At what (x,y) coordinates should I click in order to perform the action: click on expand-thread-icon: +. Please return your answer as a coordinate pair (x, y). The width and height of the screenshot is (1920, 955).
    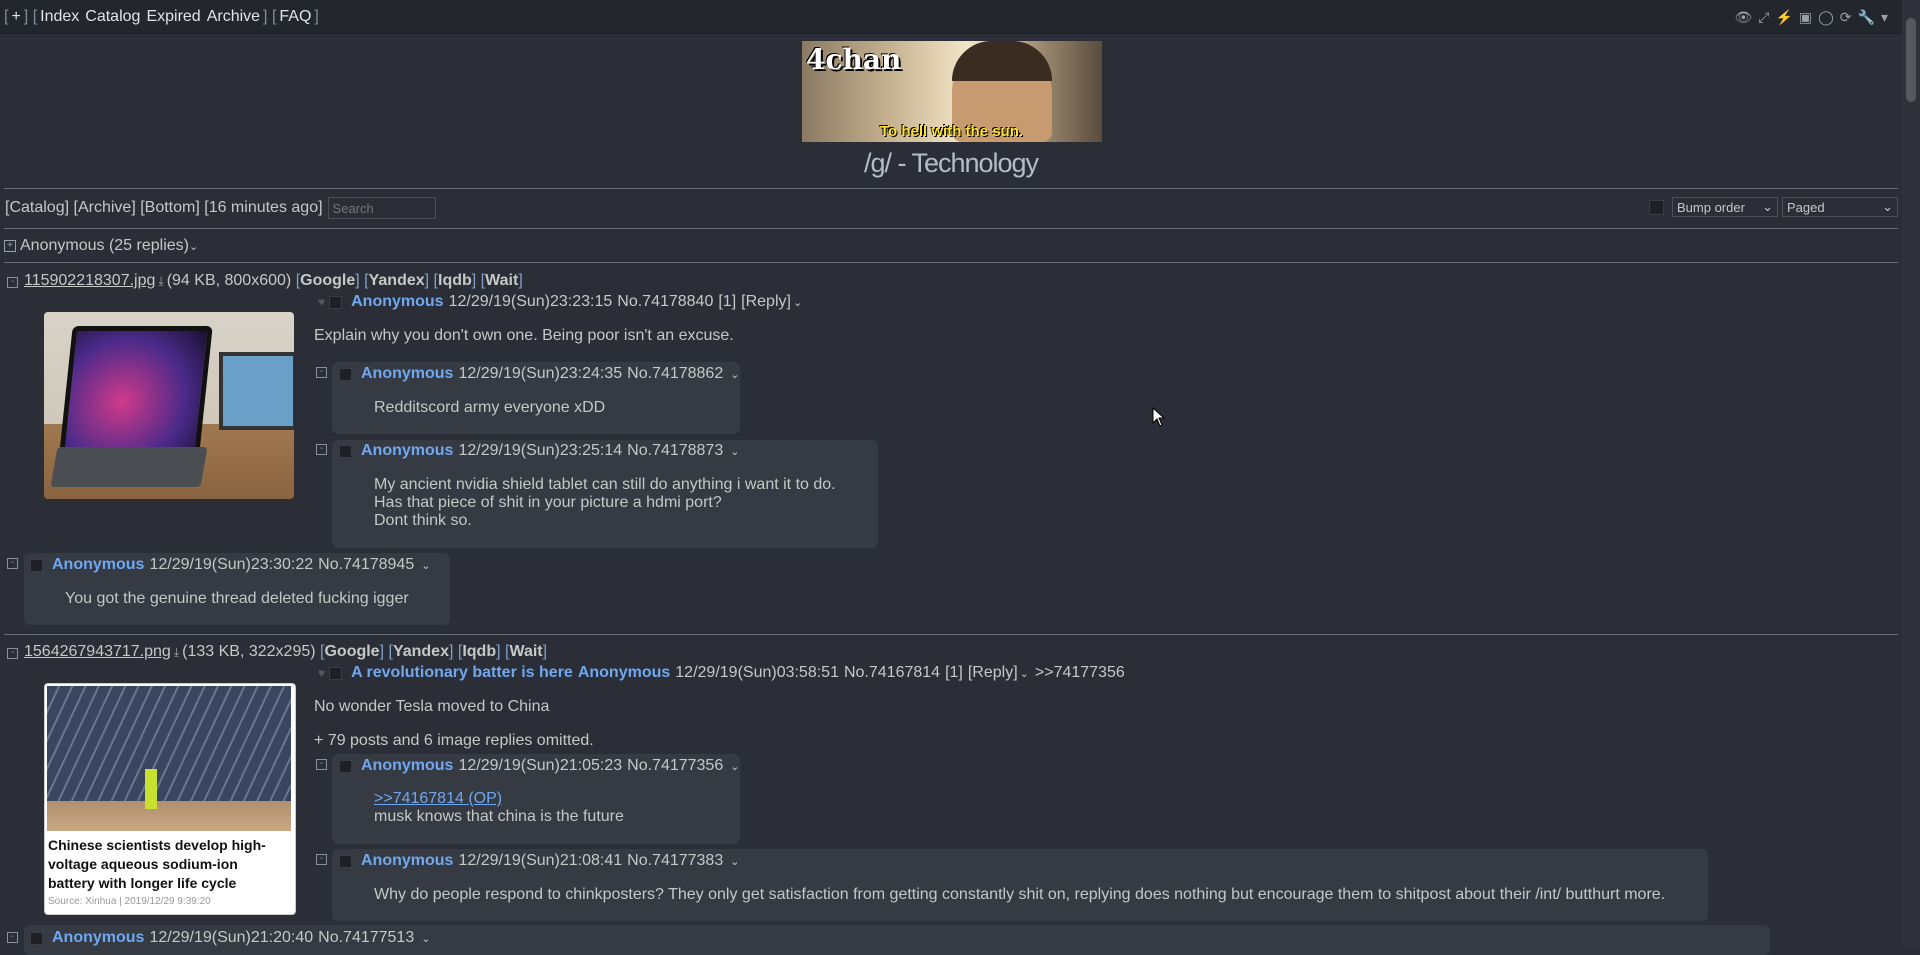
    Looking at the image, I should click on (10, 246).